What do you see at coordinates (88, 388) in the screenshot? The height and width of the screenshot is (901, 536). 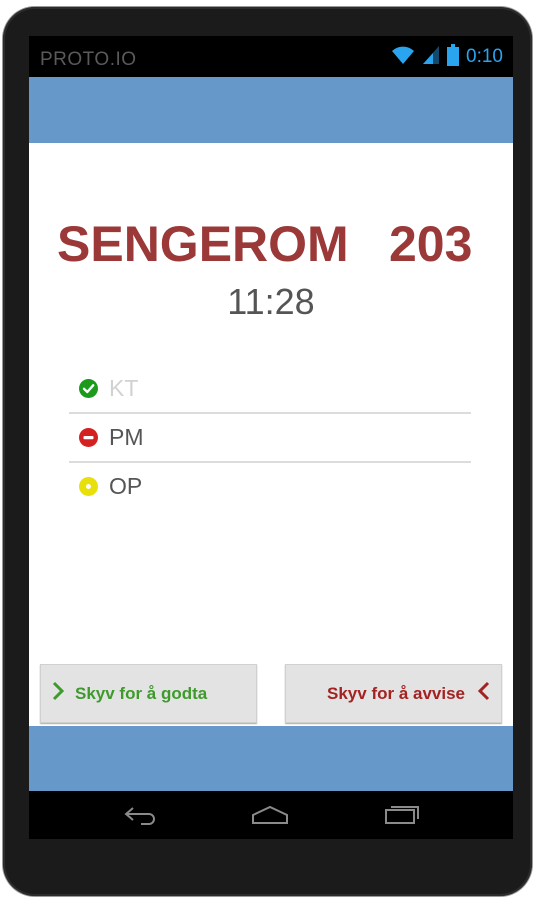 I see `check-circle-icon` at bounding box center [88, 388].